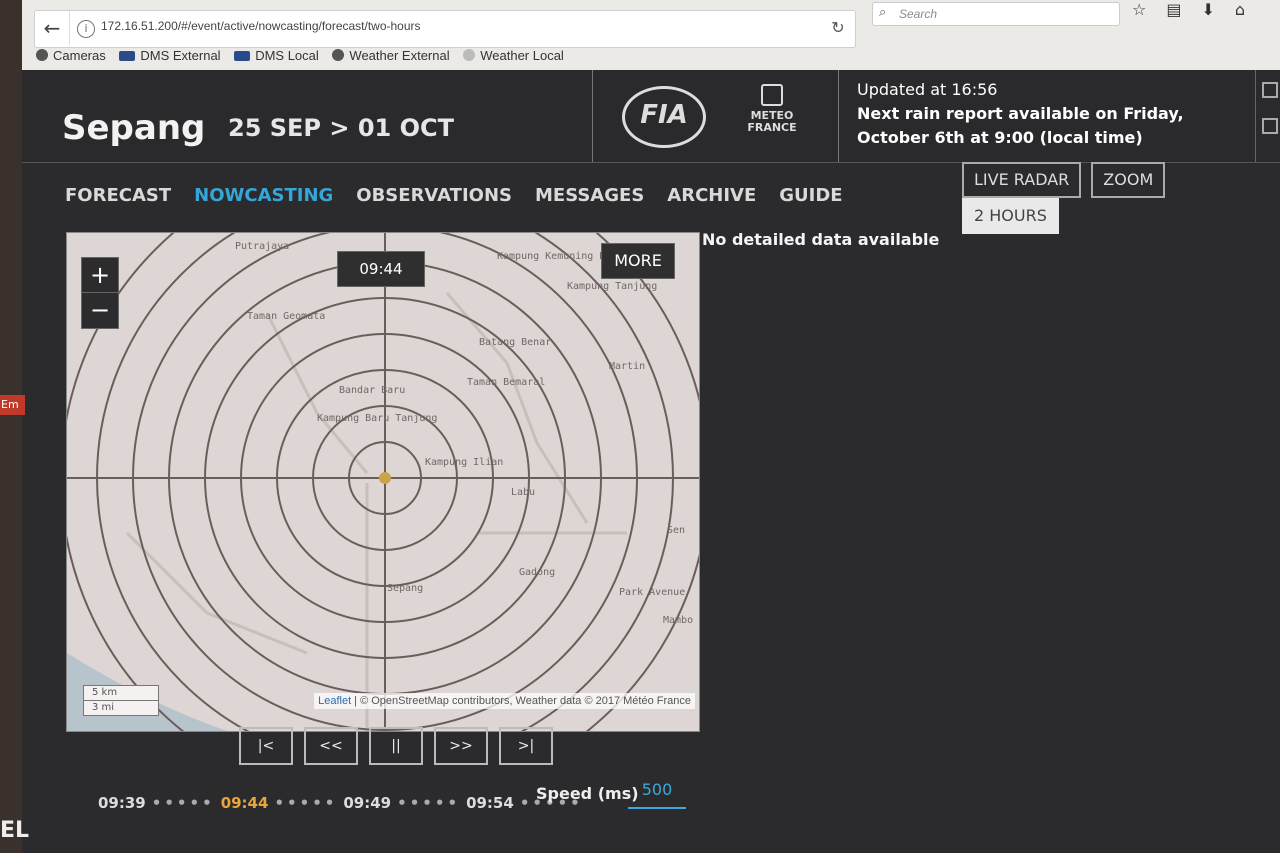 This screenshot has height=853, width=1280. I want to click on circuit-marker, so click(385, 478).